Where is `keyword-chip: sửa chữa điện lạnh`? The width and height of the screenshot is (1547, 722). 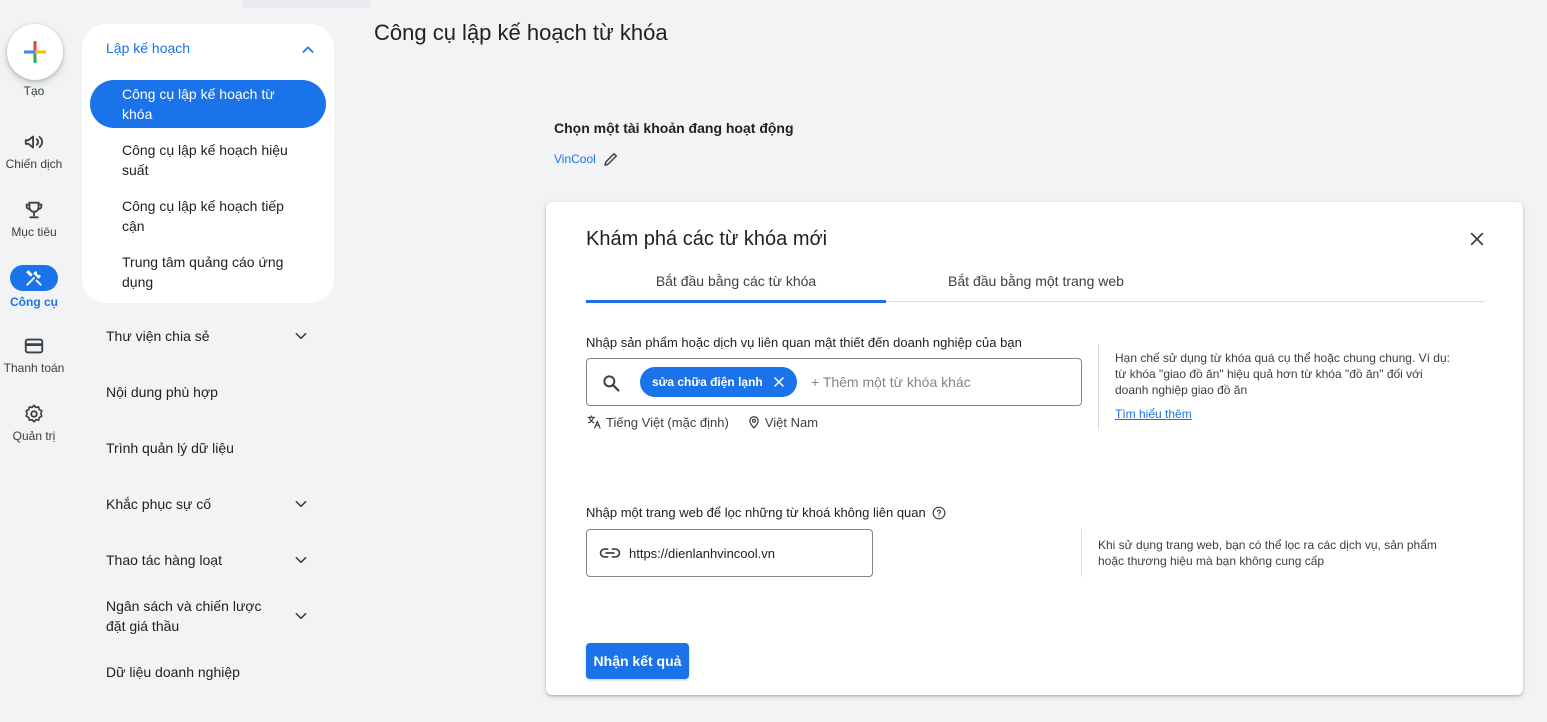
keyword-chip: sửa chữa điện lạnh is located at coordinates (718, 382).